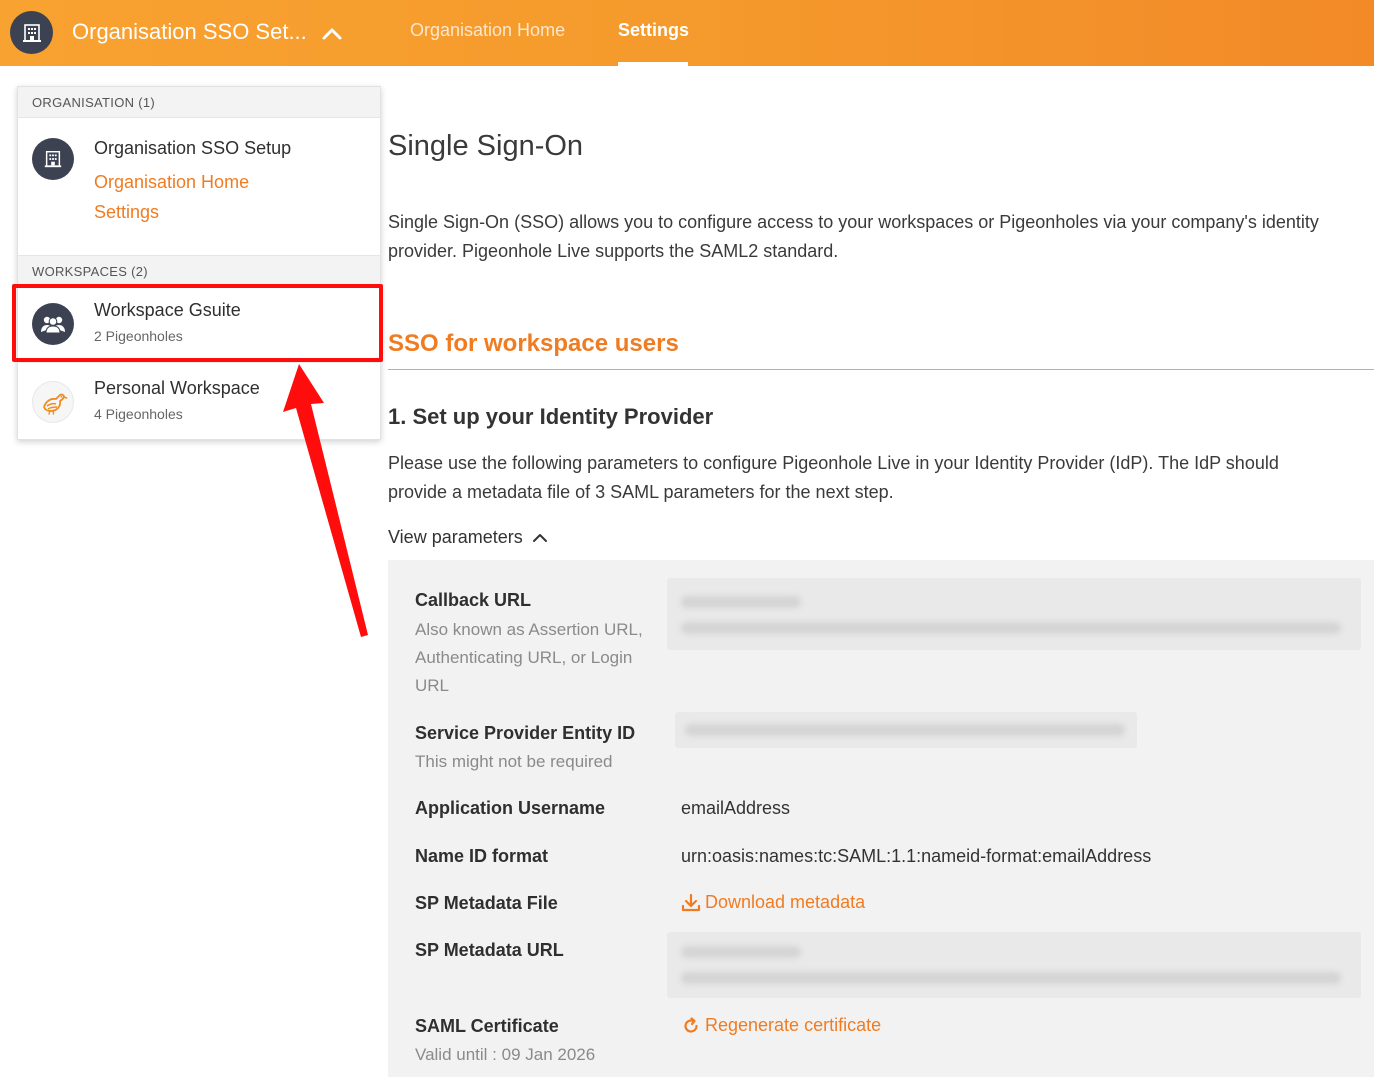 Image resolution: width=1374 pixels, height=1077 pixels. Describe the element at coordinates (505, 1054) in the screenshot. I see `certificate-validity: Valid until : 09 Jan 2026` at that location.